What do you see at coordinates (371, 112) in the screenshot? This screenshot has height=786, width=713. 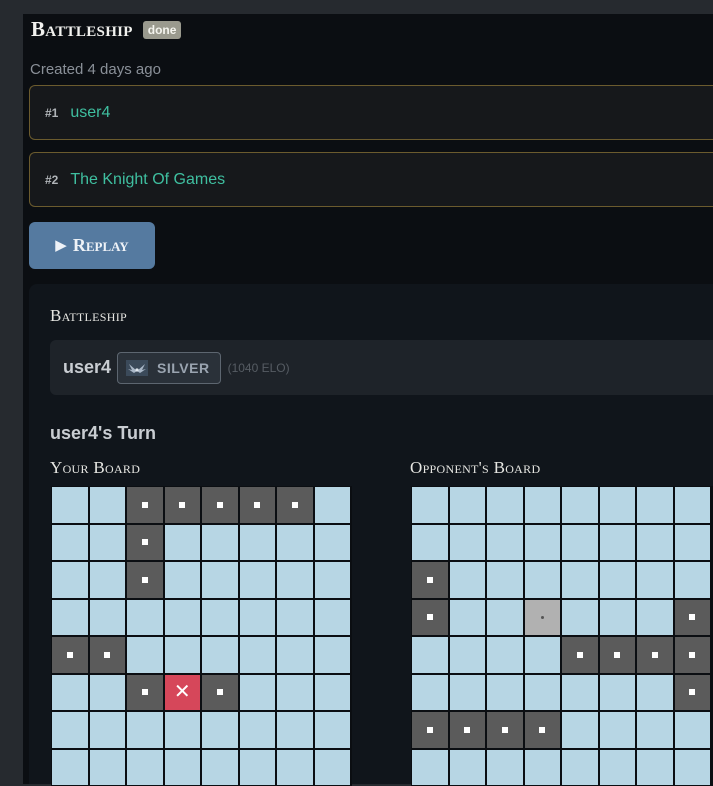 I see `player-row-1: #1 user4` at bounding box center [371, 112].